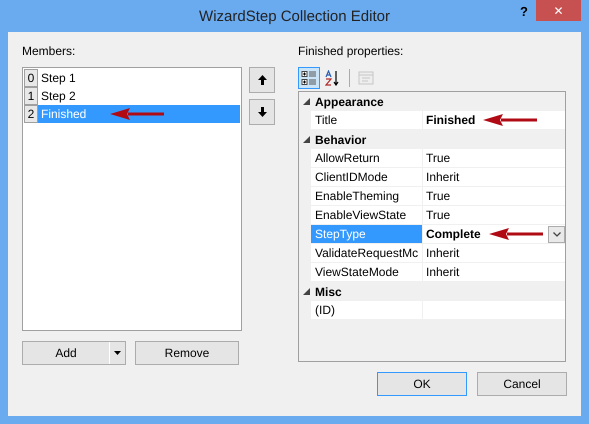 The width and height of the screenshot is (589, 424). Describe the element at coordinates (139, 96) in the screenshot. I see `member-item: Step 2` at that location.